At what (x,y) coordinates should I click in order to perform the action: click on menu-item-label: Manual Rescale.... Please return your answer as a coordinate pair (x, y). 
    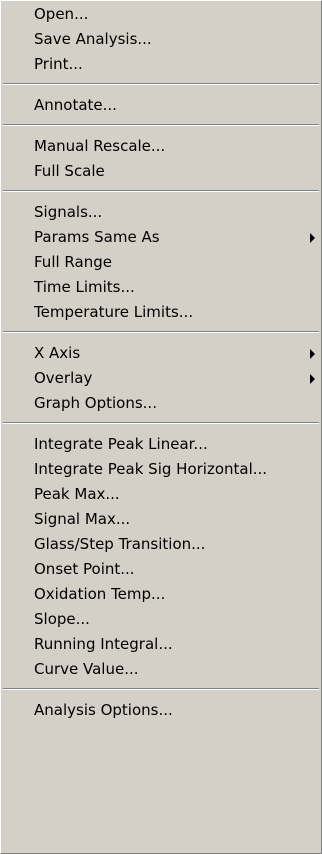
    Looking at the image, I should click on (100, 146).